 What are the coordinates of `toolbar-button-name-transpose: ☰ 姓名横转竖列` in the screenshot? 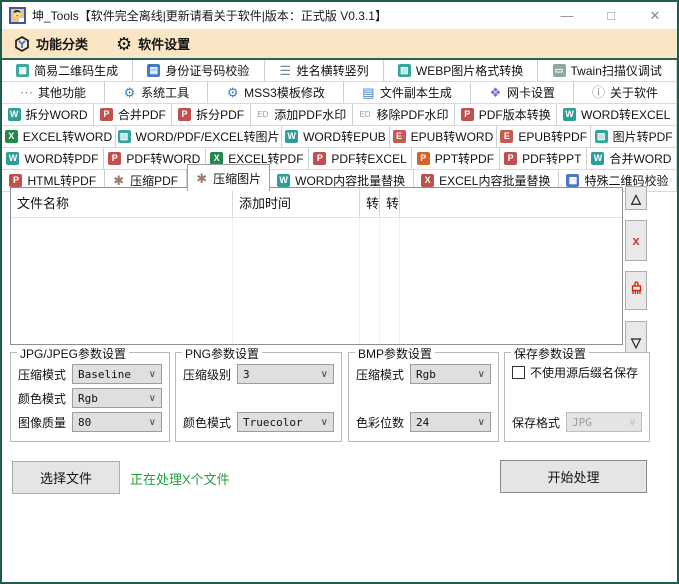 It's located at (324, 70).